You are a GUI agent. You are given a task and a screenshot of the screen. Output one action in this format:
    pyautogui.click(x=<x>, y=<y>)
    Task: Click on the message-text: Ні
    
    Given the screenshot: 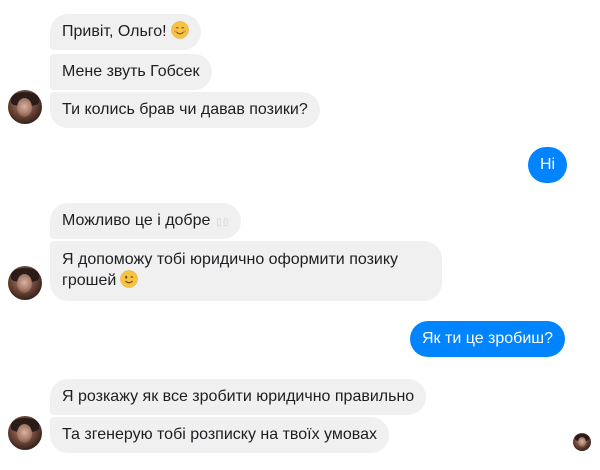 What is the action you would take?
    pyautogui.click(x=548, y=164)
    